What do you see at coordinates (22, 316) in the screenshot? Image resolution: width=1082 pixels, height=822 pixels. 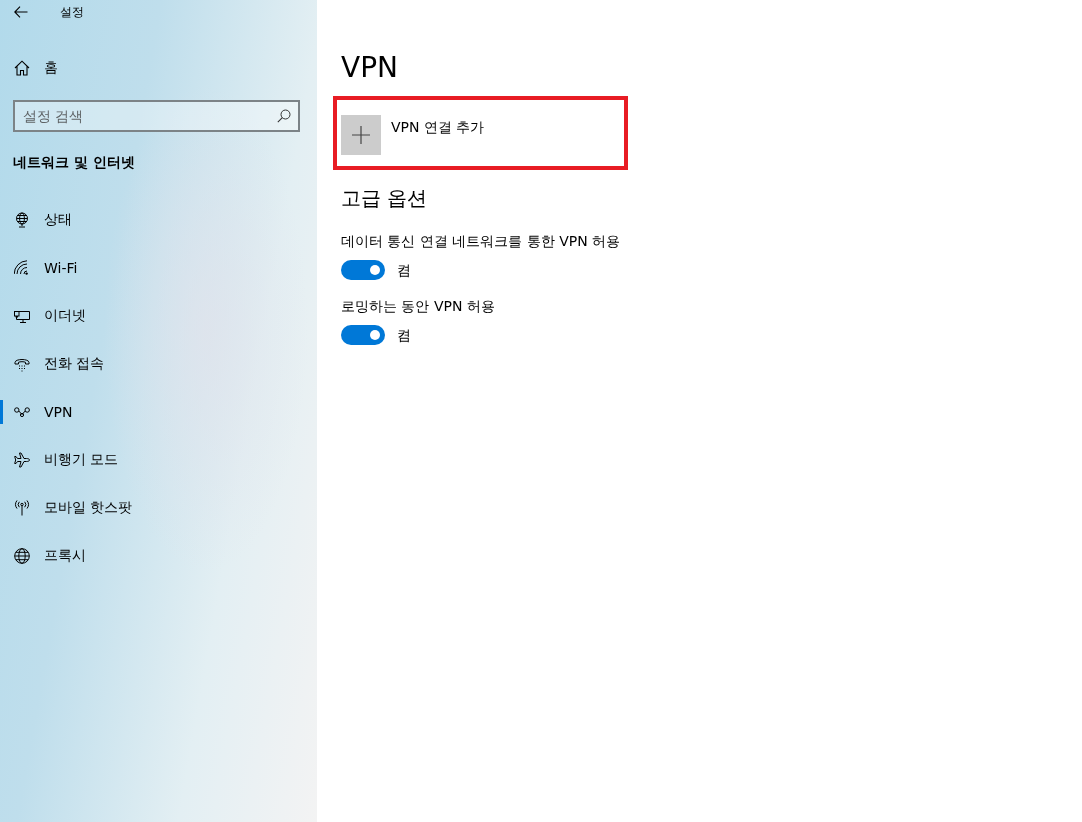 I see `ethernet-monitor-icon` at bounding box center [22, 316].